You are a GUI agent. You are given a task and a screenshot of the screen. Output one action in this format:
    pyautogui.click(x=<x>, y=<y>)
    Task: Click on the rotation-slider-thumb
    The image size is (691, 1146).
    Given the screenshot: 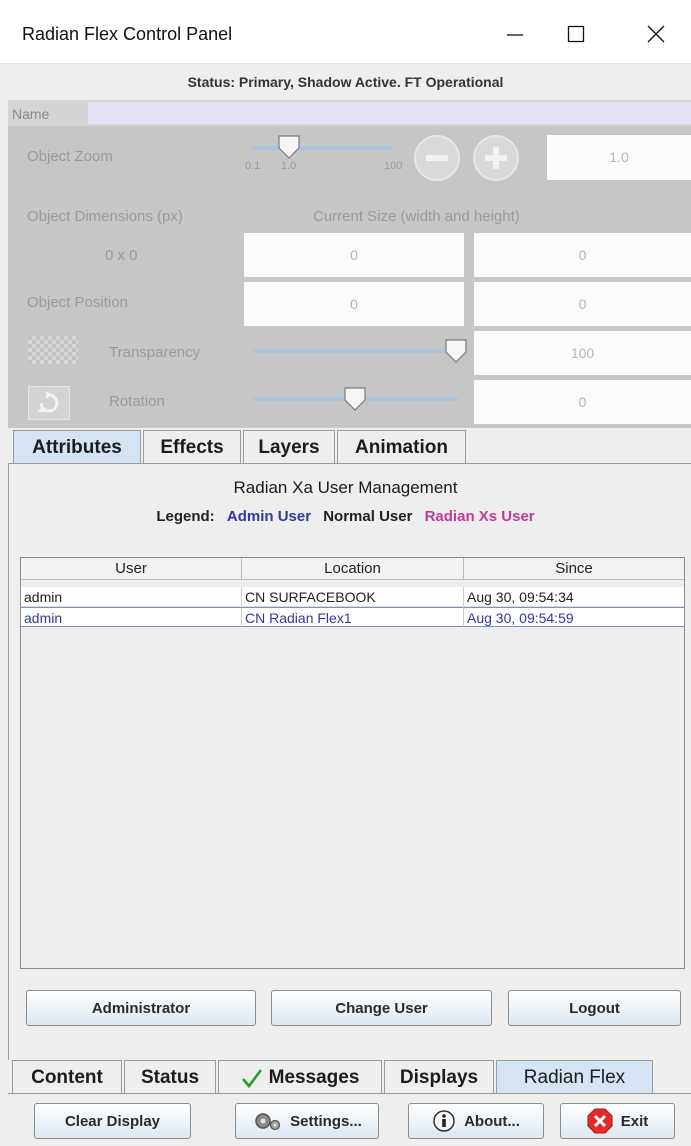 What is the action you would take?
    pyautogui.click(x=355, y=399)
    